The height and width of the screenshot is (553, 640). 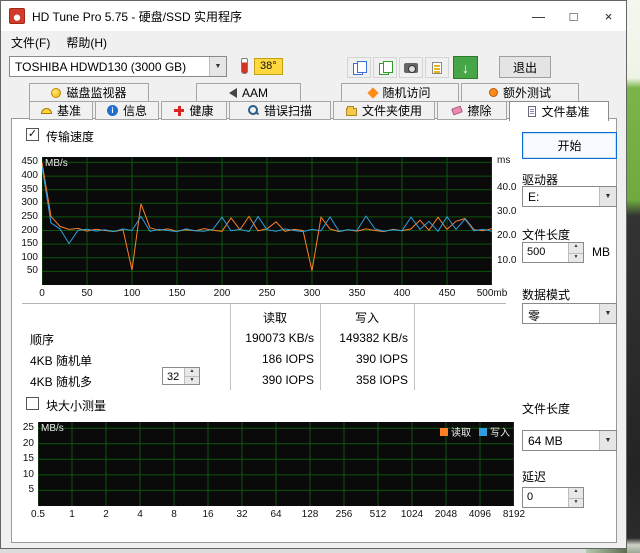 I want to click on random-single-write-value: 390 IOPS, so click(x=381, y=359).